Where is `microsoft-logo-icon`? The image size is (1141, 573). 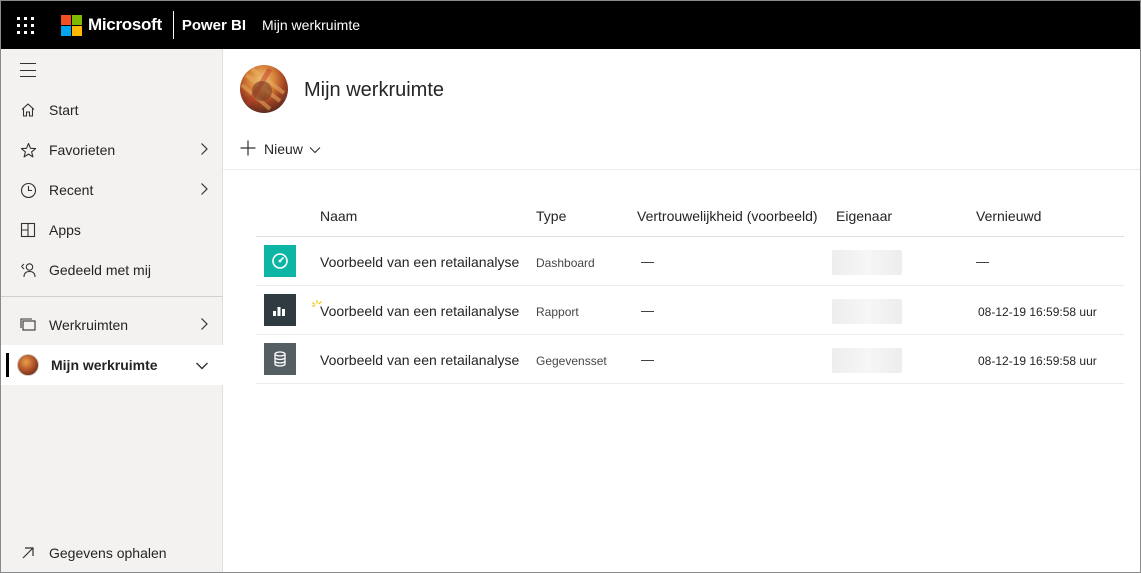 microsoft-logo-icon is located at coordinates (71, 25).